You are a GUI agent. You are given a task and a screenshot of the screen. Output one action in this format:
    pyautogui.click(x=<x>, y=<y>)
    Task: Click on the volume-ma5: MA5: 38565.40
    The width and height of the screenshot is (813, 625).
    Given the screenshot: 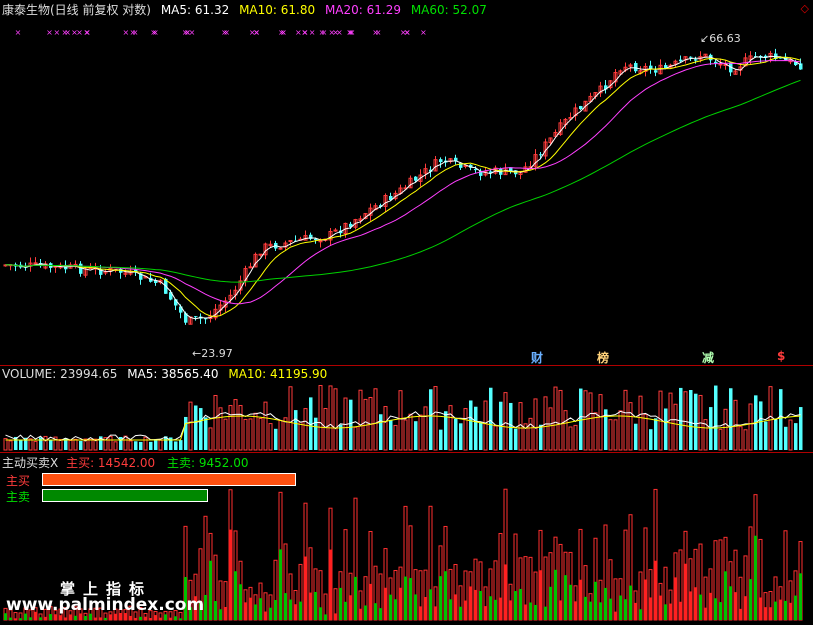 What is the action you would take?
    pyautogui.click(x=173, y=374)
    